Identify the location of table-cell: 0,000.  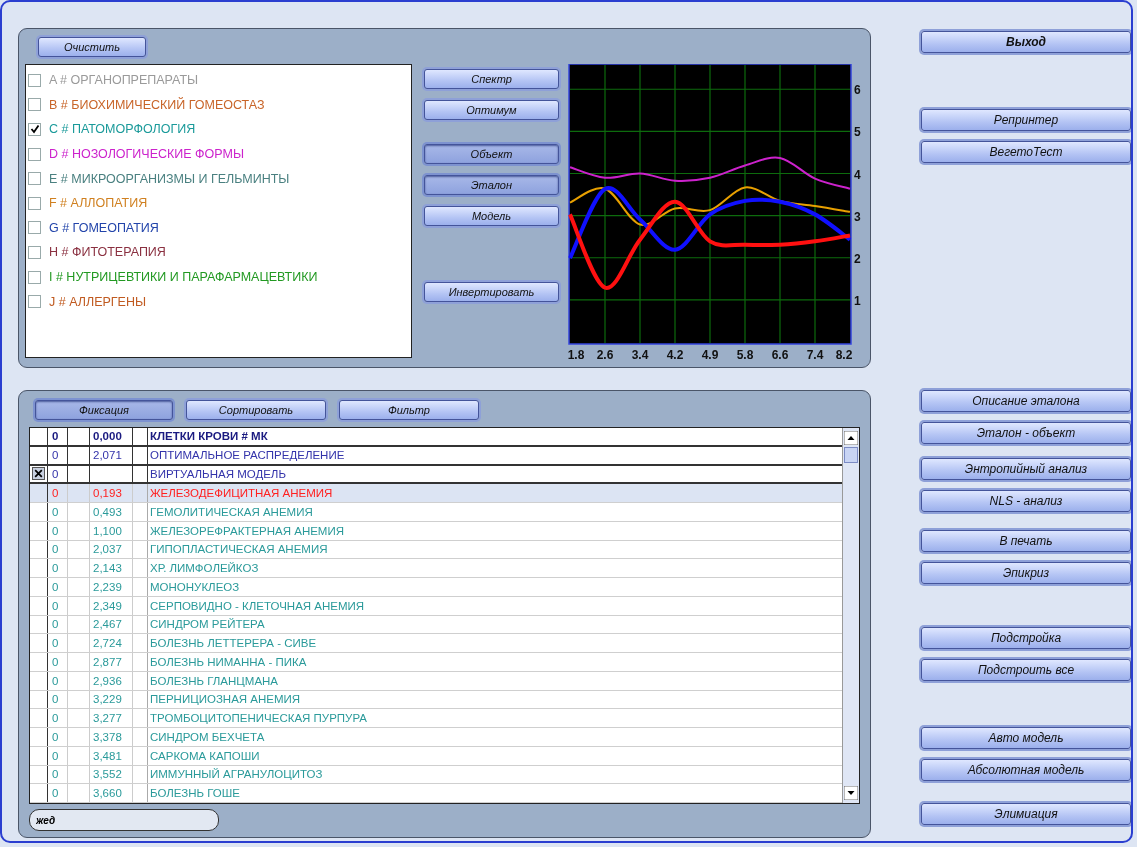
(107, 436).